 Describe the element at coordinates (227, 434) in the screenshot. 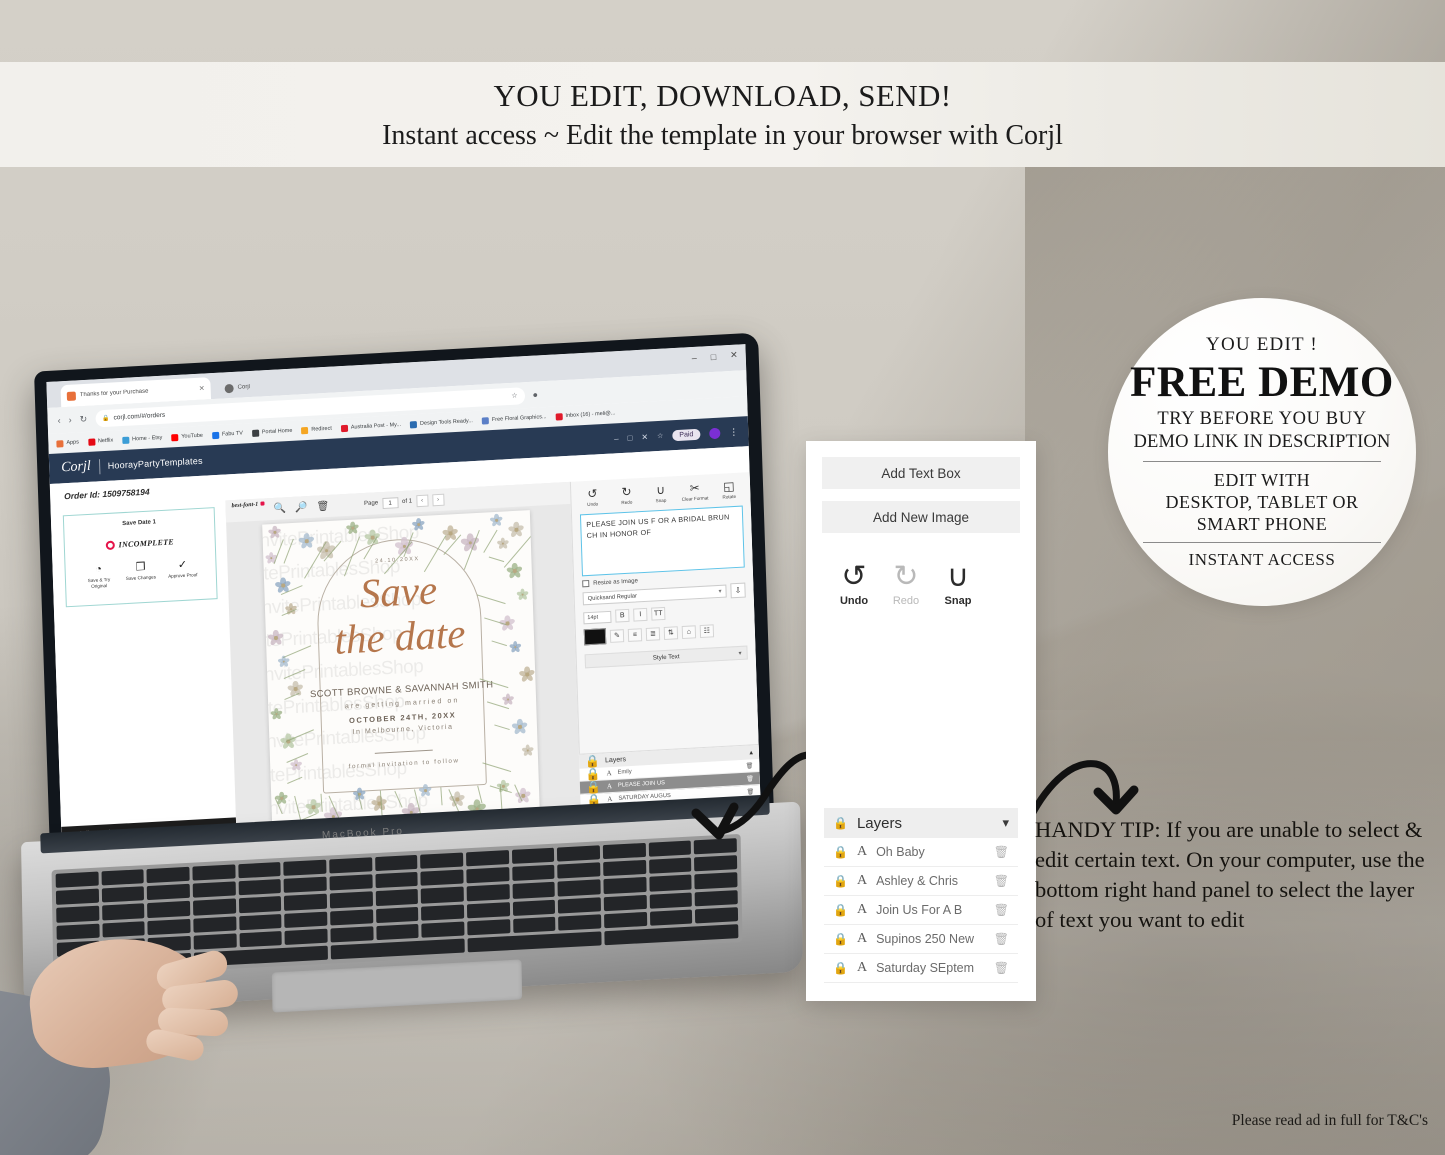

I see `bookmark-item: Fabu TV` at that location.